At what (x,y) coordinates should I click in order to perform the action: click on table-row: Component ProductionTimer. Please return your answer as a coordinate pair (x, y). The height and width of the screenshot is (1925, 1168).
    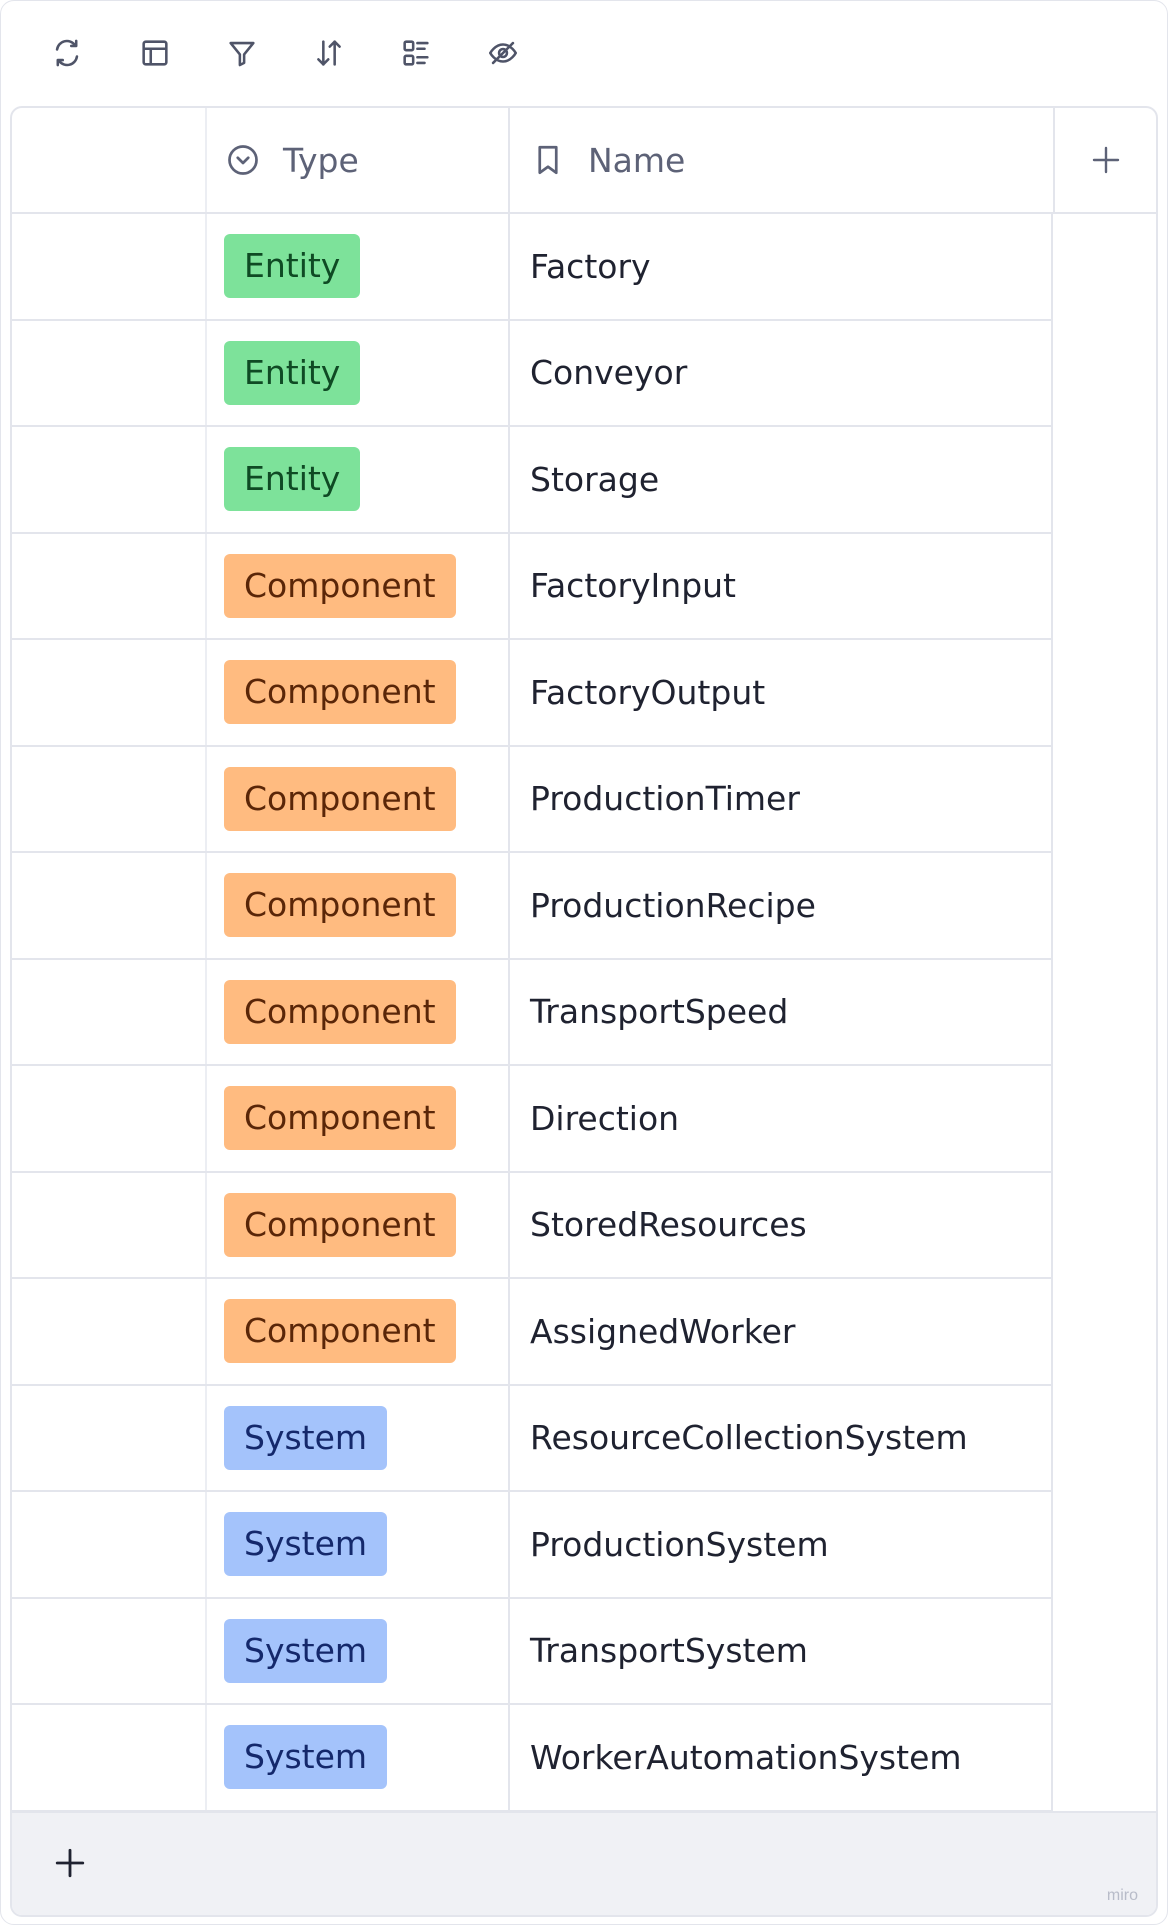
    Looking at the image, I should click on (532, 799).